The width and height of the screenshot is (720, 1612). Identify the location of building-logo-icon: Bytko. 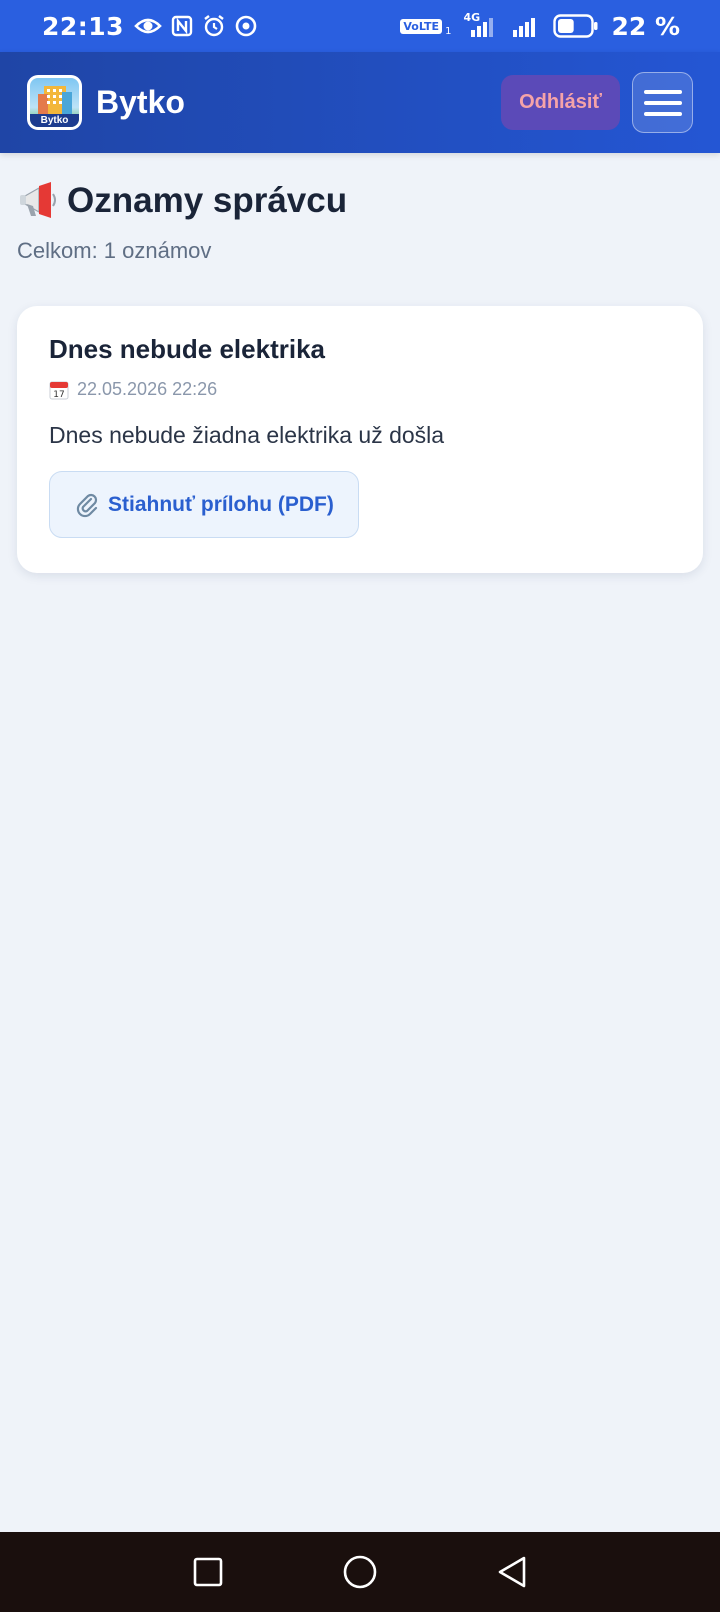
(54, 102).